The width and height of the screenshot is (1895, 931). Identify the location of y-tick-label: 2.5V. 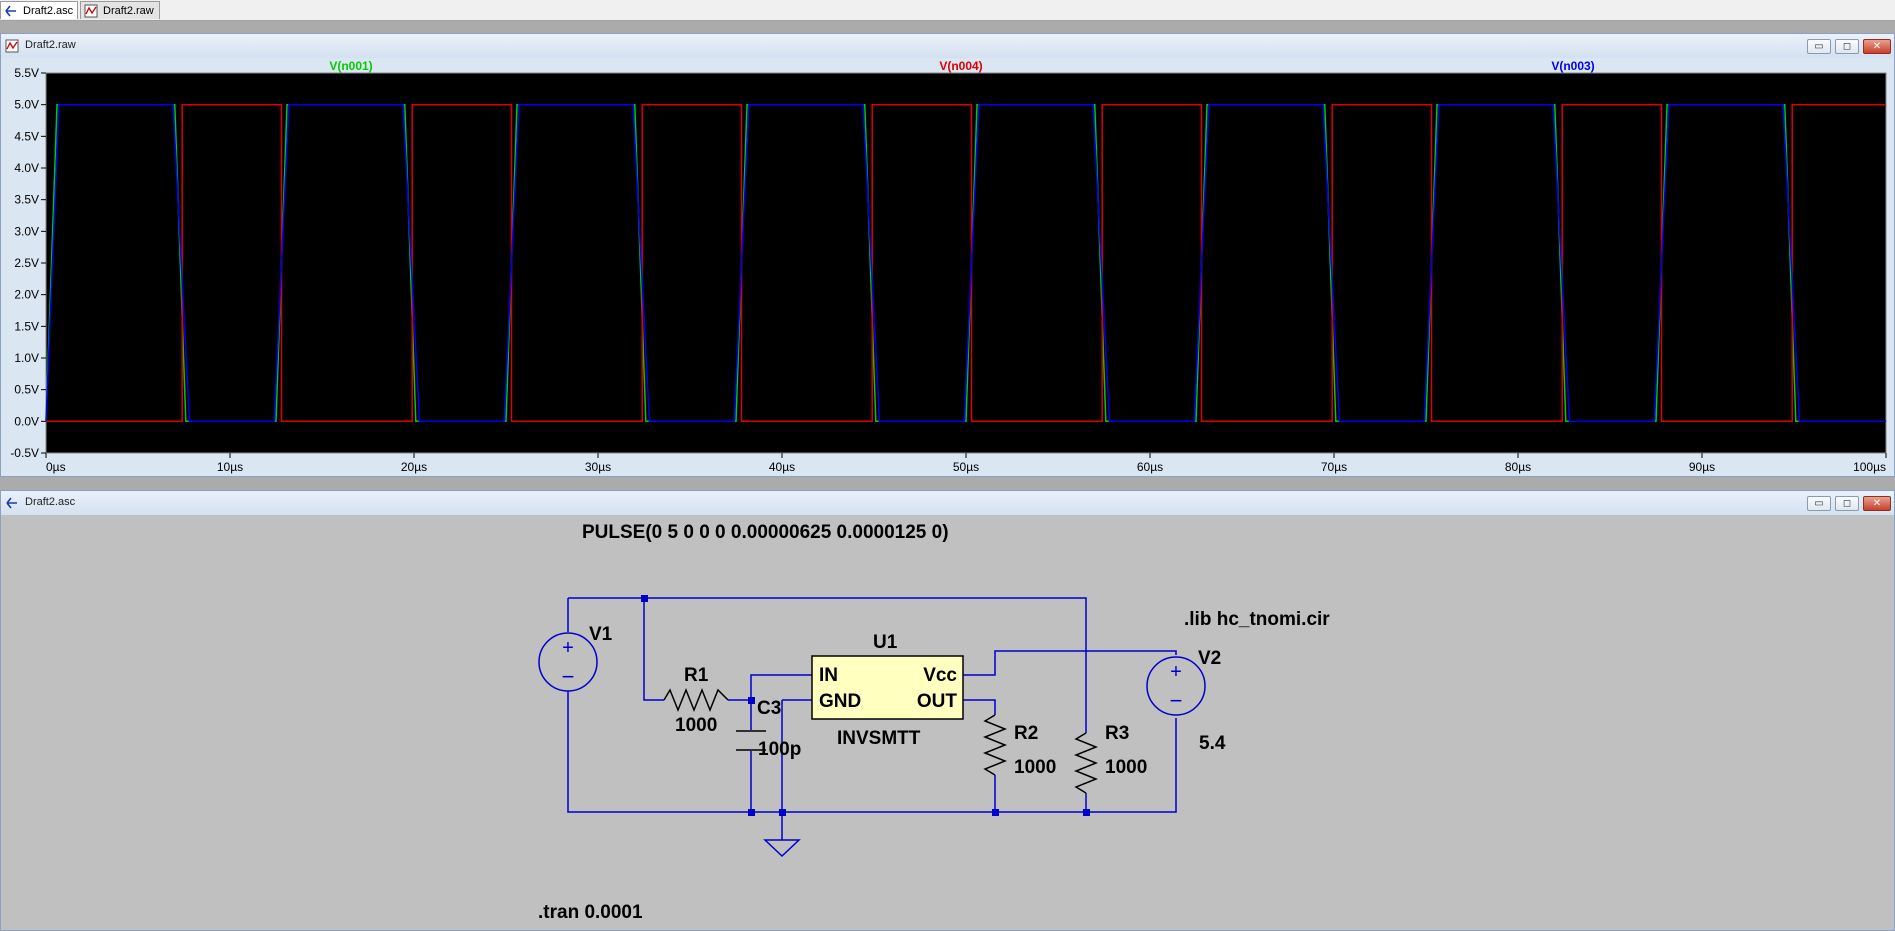
(26, 263).